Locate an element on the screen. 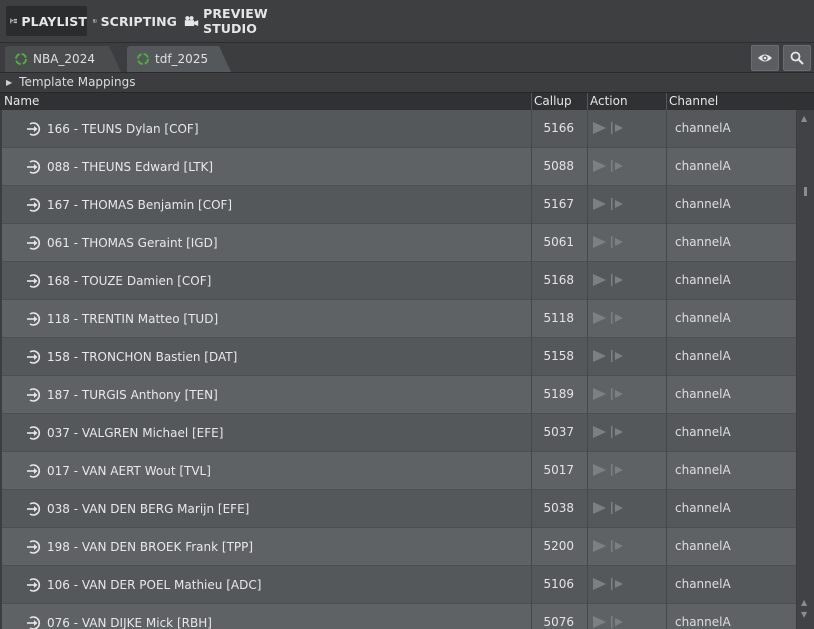 This screenshot has width=814, height=629. tab-label: NBA_2024 is located at coordinates (64, 59).